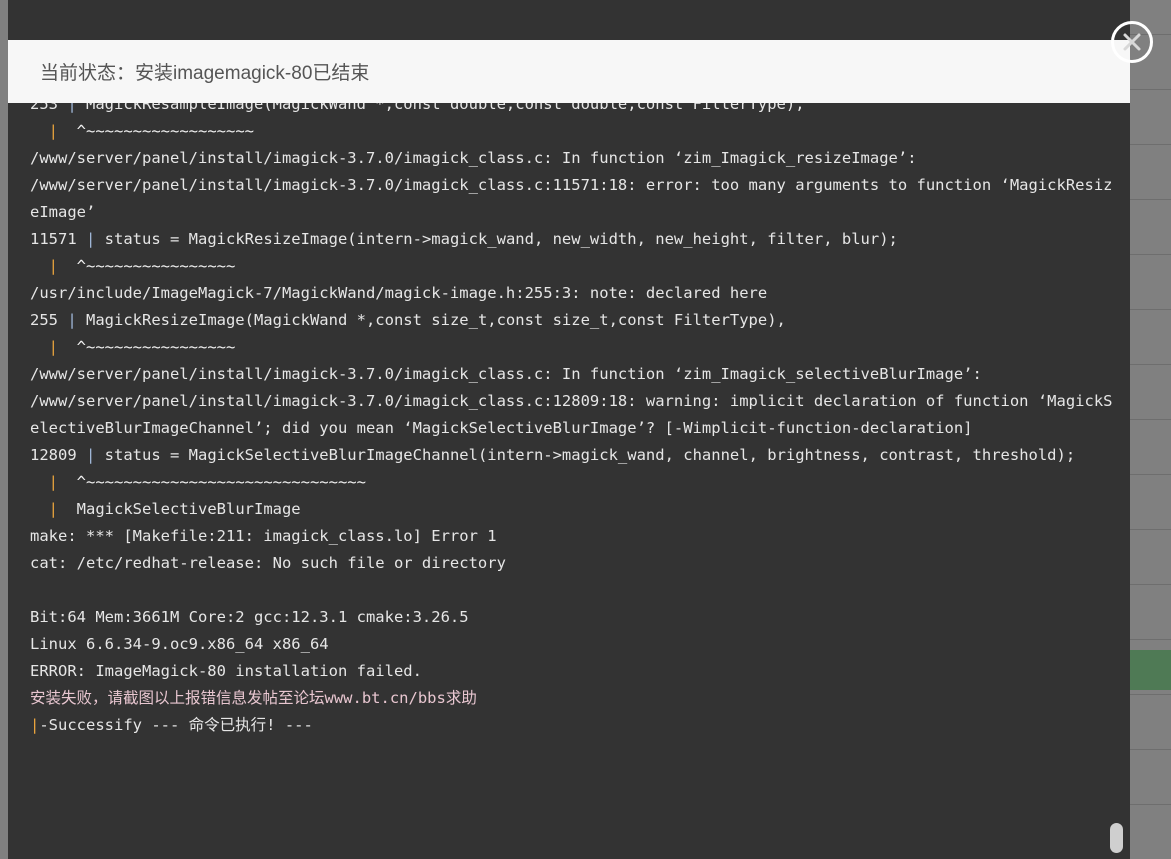 The height and width of the screenshot is (859, 1171). Describe the element at coordinates (179, 644) in the screenshot. I see `terminal-text: Linux 6.6.34-9.oc9.x86_64 x86_64` at that location.